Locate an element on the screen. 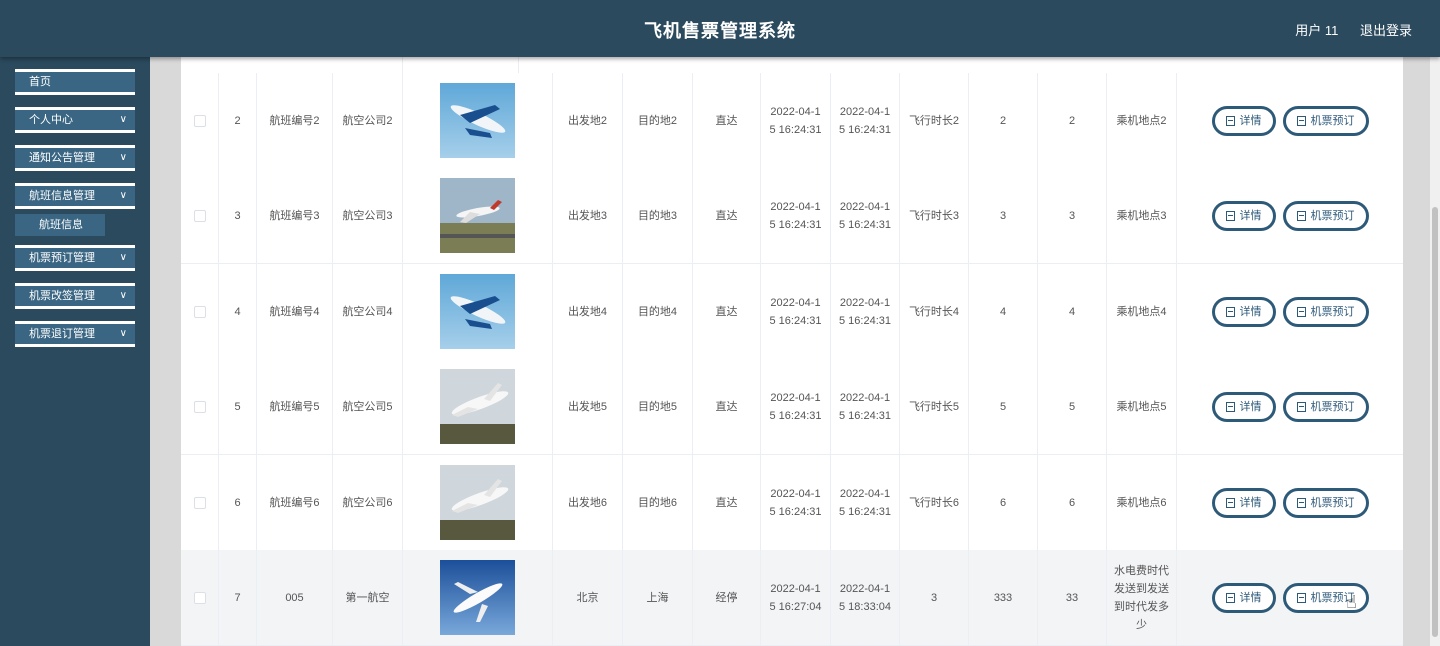 The image size is (1440, 646). sidebar-item-change-mgmt: 机票改签管理 ∨ is located at coordinates (75, 296).